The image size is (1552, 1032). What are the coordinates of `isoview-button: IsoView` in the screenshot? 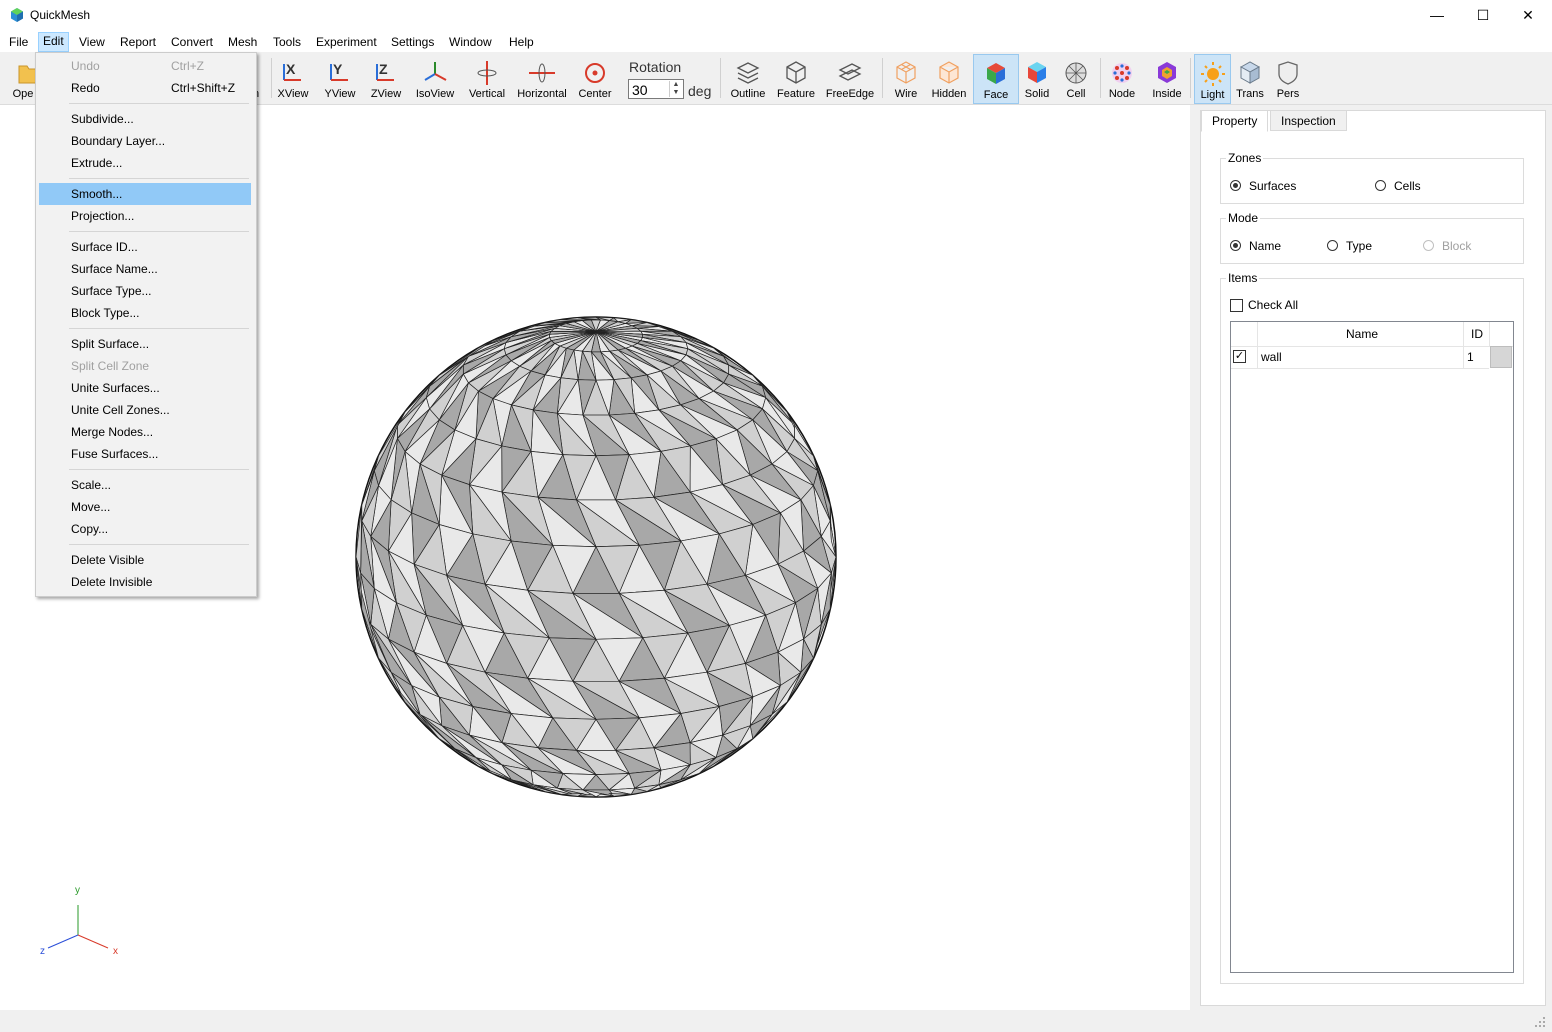 It's located at (435, 78).